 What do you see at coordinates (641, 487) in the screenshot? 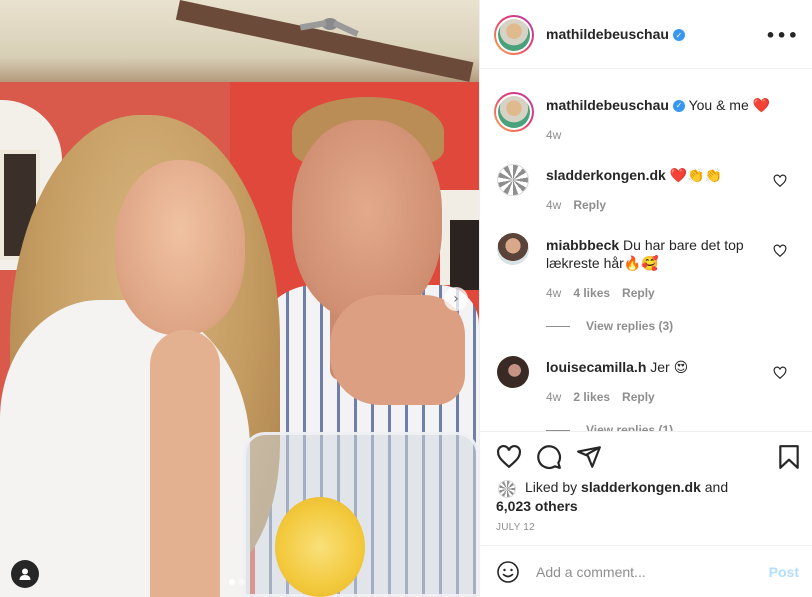
I see `liked-by-user: sladderkongen.dk` at bounding box center [641, 487].